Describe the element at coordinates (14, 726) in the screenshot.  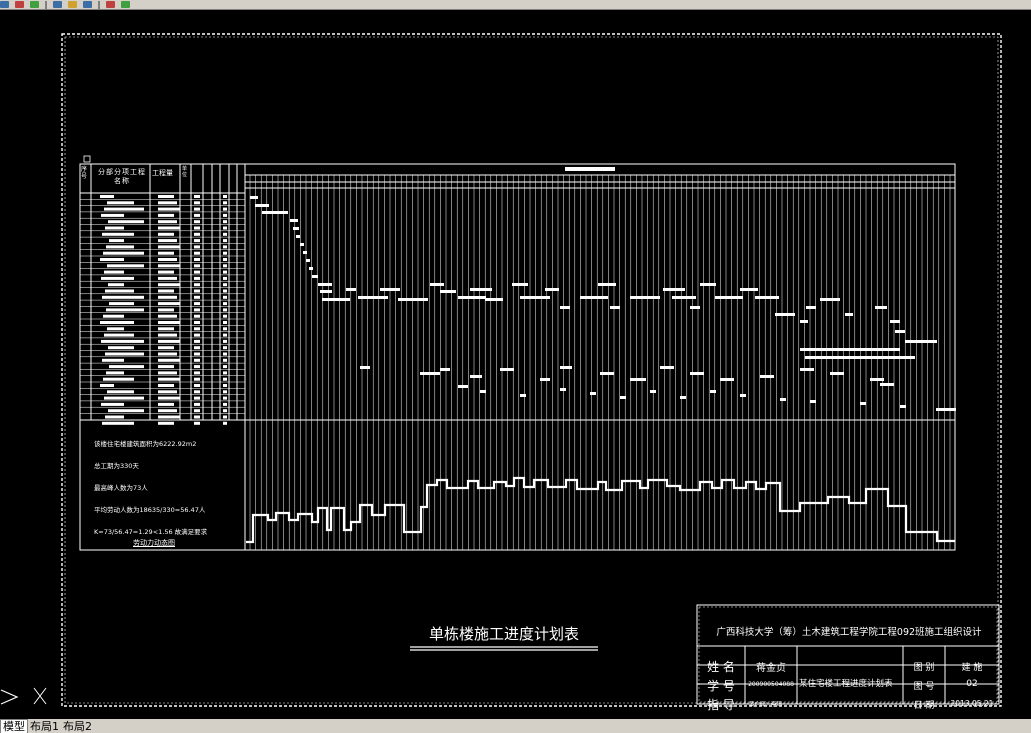
I see `tab-model: 模型` at that location.